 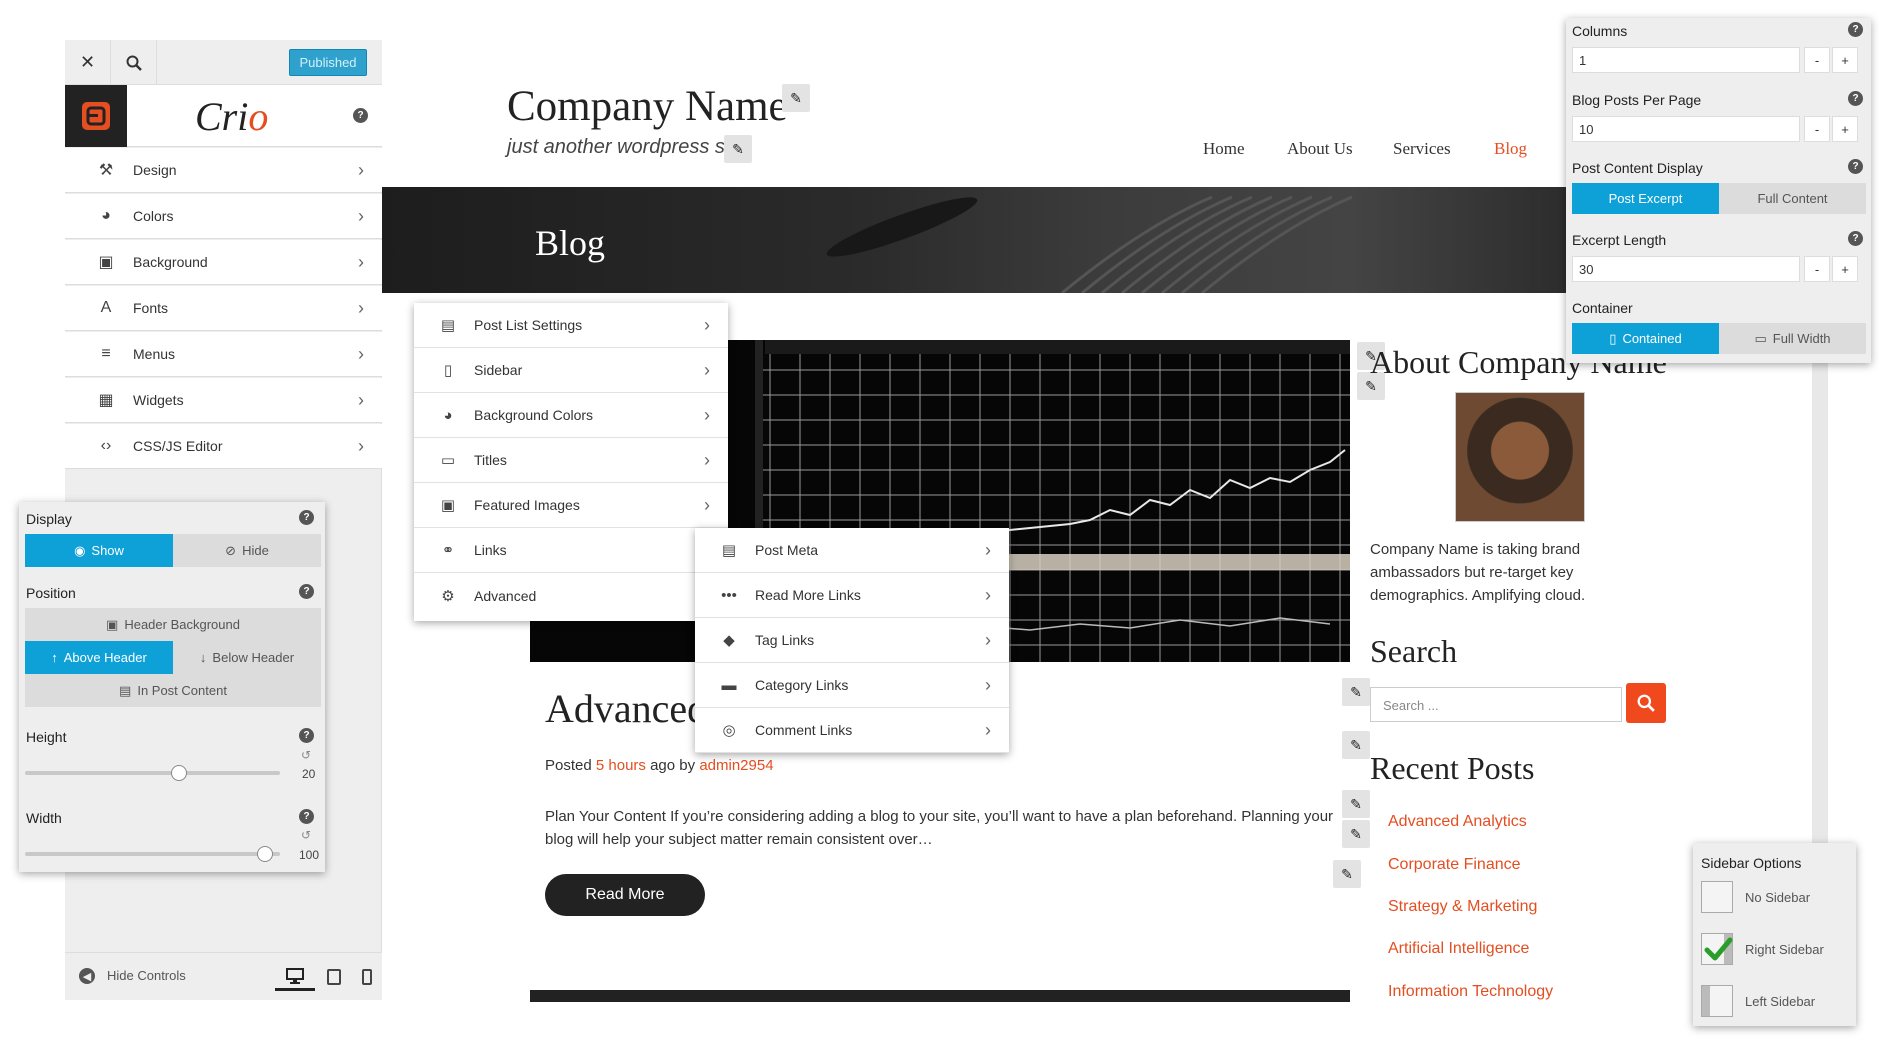 What do you see at coordinates (852, 550) in the screenshot?
I see `menu-item-post-meta: ▤ Post Meta ›` at bounding box center [852, 550].